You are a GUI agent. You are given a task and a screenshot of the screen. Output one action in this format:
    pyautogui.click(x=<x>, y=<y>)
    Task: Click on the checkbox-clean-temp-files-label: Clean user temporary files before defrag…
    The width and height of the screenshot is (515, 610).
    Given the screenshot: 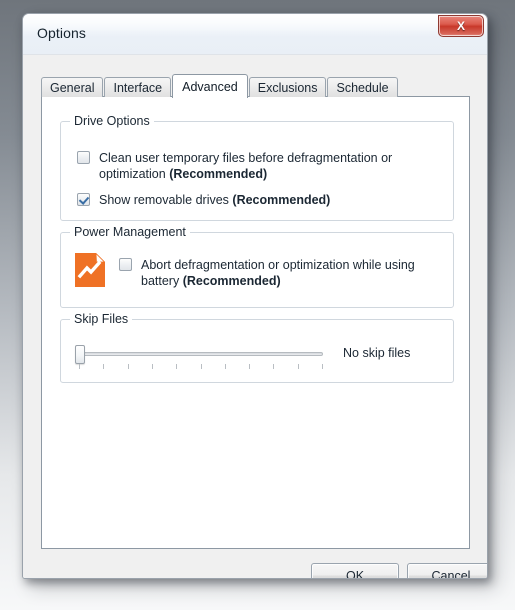 What is the action you would take?
    pyautogui.click(x=246, y=166)
    